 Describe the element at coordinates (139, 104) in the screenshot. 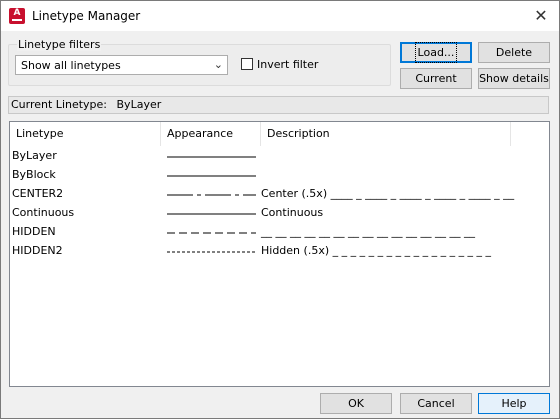

I see `current-linetype-value: ByLayer` at that location.